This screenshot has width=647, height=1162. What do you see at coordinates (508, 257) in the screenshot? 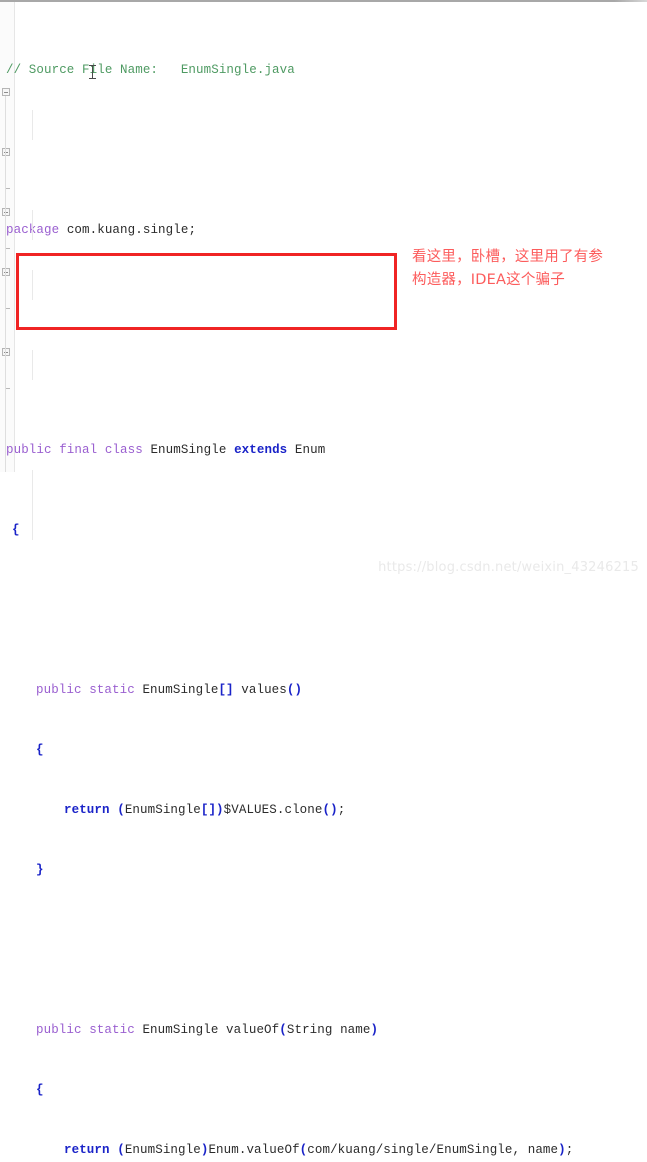
I see `annotation-line-1: 看这里，卧槽，这里用了有参` at bounding box center [508, 257].